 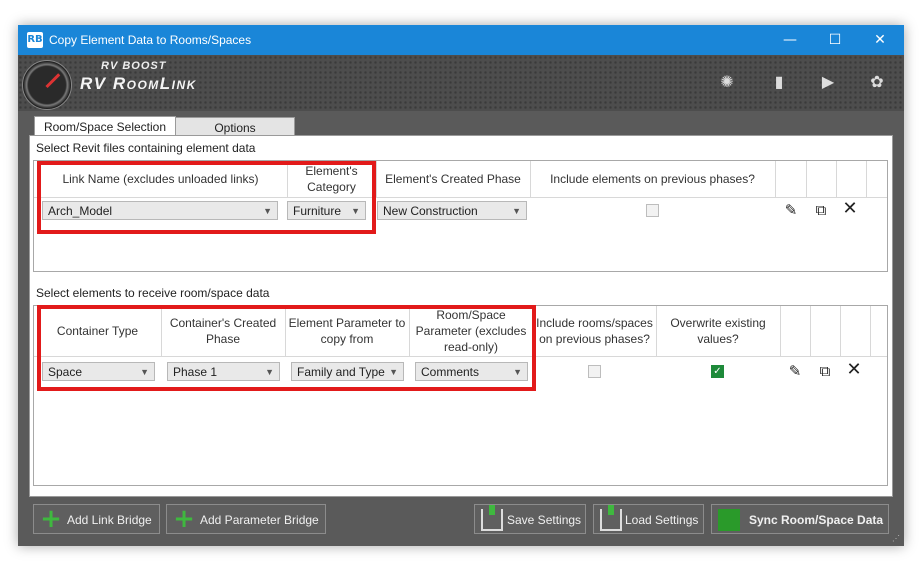 What do you see at coordinates (492, 518) in the screenshot?
I see `save-icon` at bounding box center [492, 518].